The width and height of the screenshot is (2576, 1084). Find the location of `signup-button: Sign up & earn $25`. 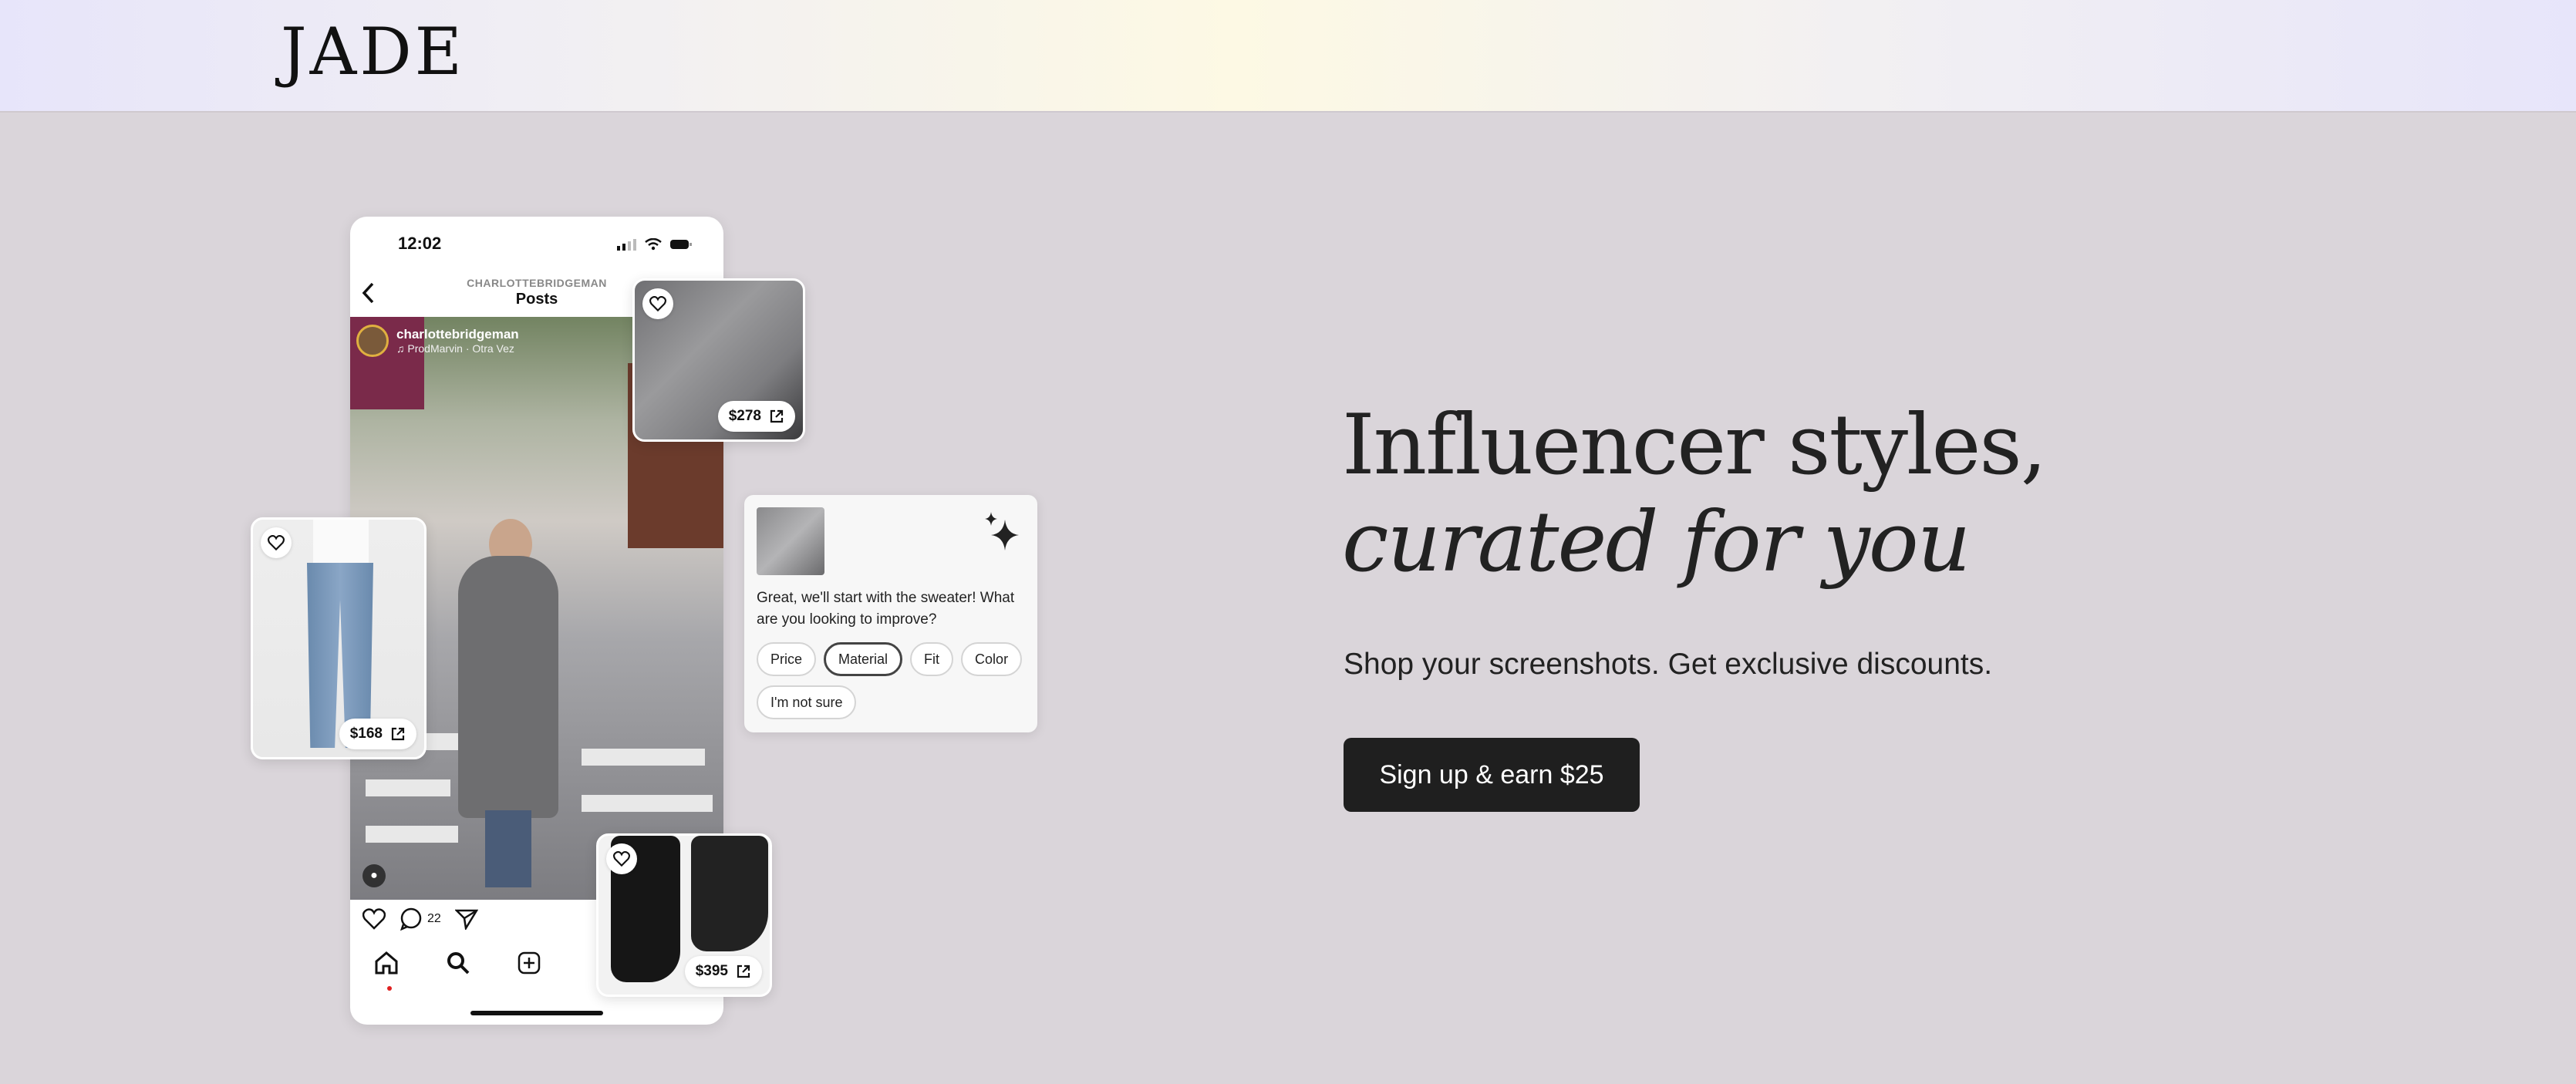

signup-button: Sign up & earn $25 is located at coordinates (1492, 775).